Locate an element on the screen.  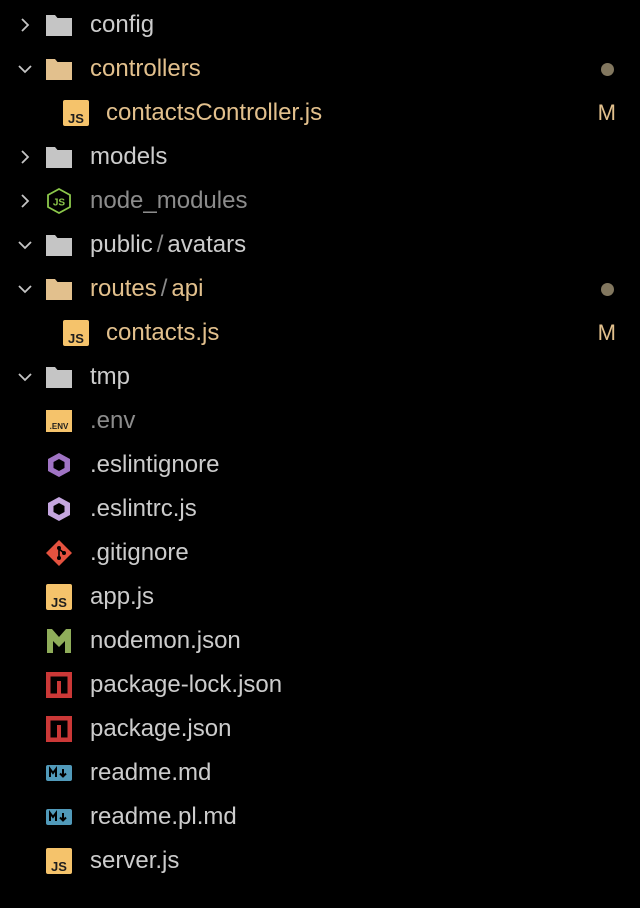
tree-item-routes-api: routes / api is located at coordinates (320, 289).